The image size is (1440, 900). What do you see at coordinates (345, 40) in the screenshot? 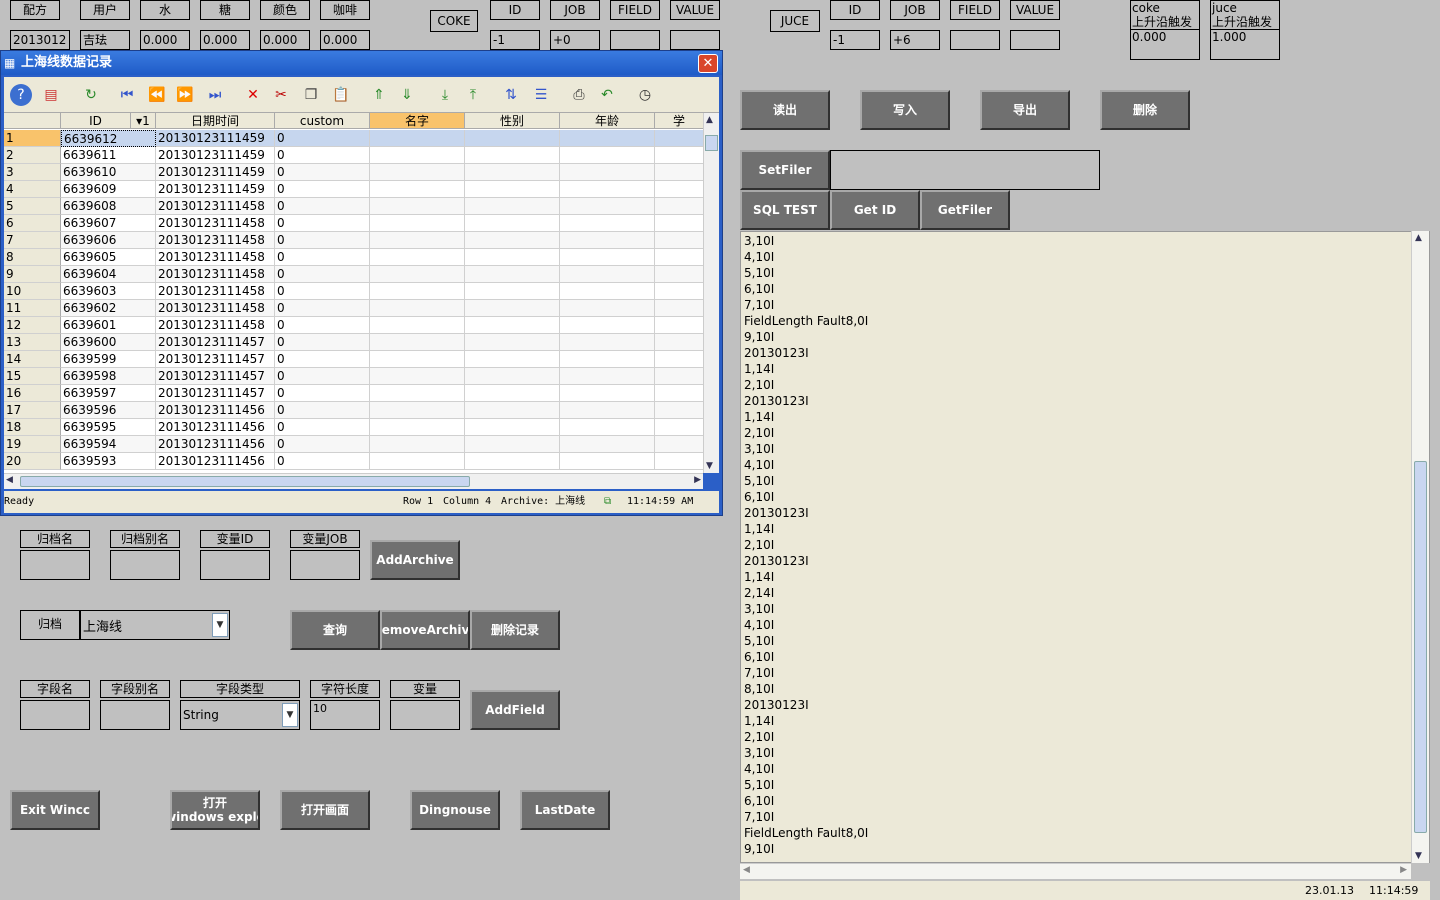
I see `recipe-value-5: 0.000` at bounding box center [345, 40].